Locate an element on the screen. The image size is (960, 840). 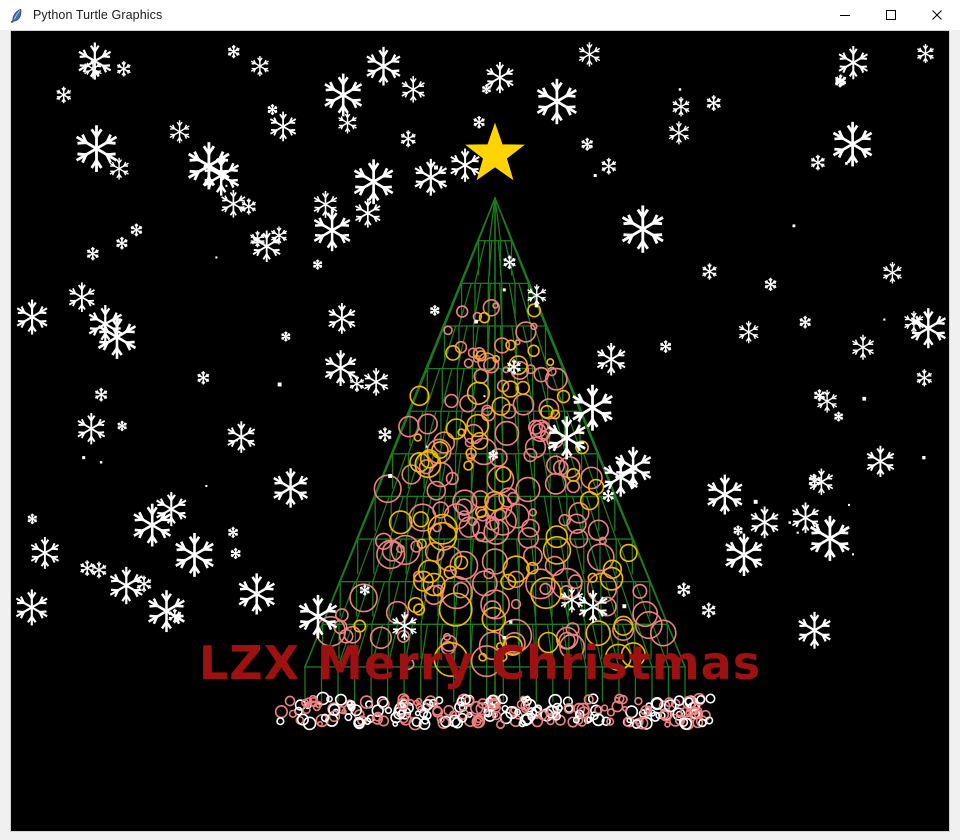
maximize-button is located at coordinates (891, 15).